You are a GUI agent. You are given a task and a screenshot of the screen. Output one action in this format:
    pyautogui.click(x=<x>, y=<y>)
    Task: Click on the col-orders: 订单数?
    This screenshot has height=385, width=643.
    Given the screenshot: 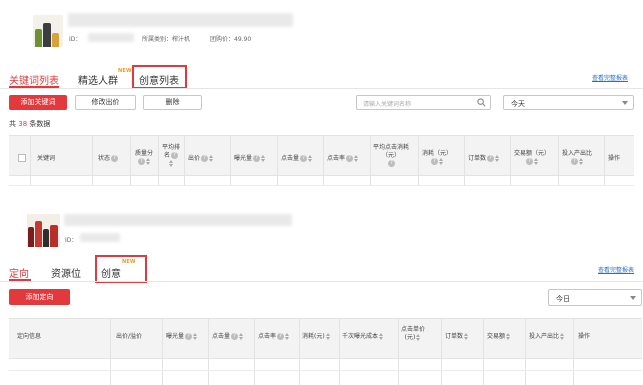 What is the action you would take?
    pyautogui.click(x=484, y=159)
    